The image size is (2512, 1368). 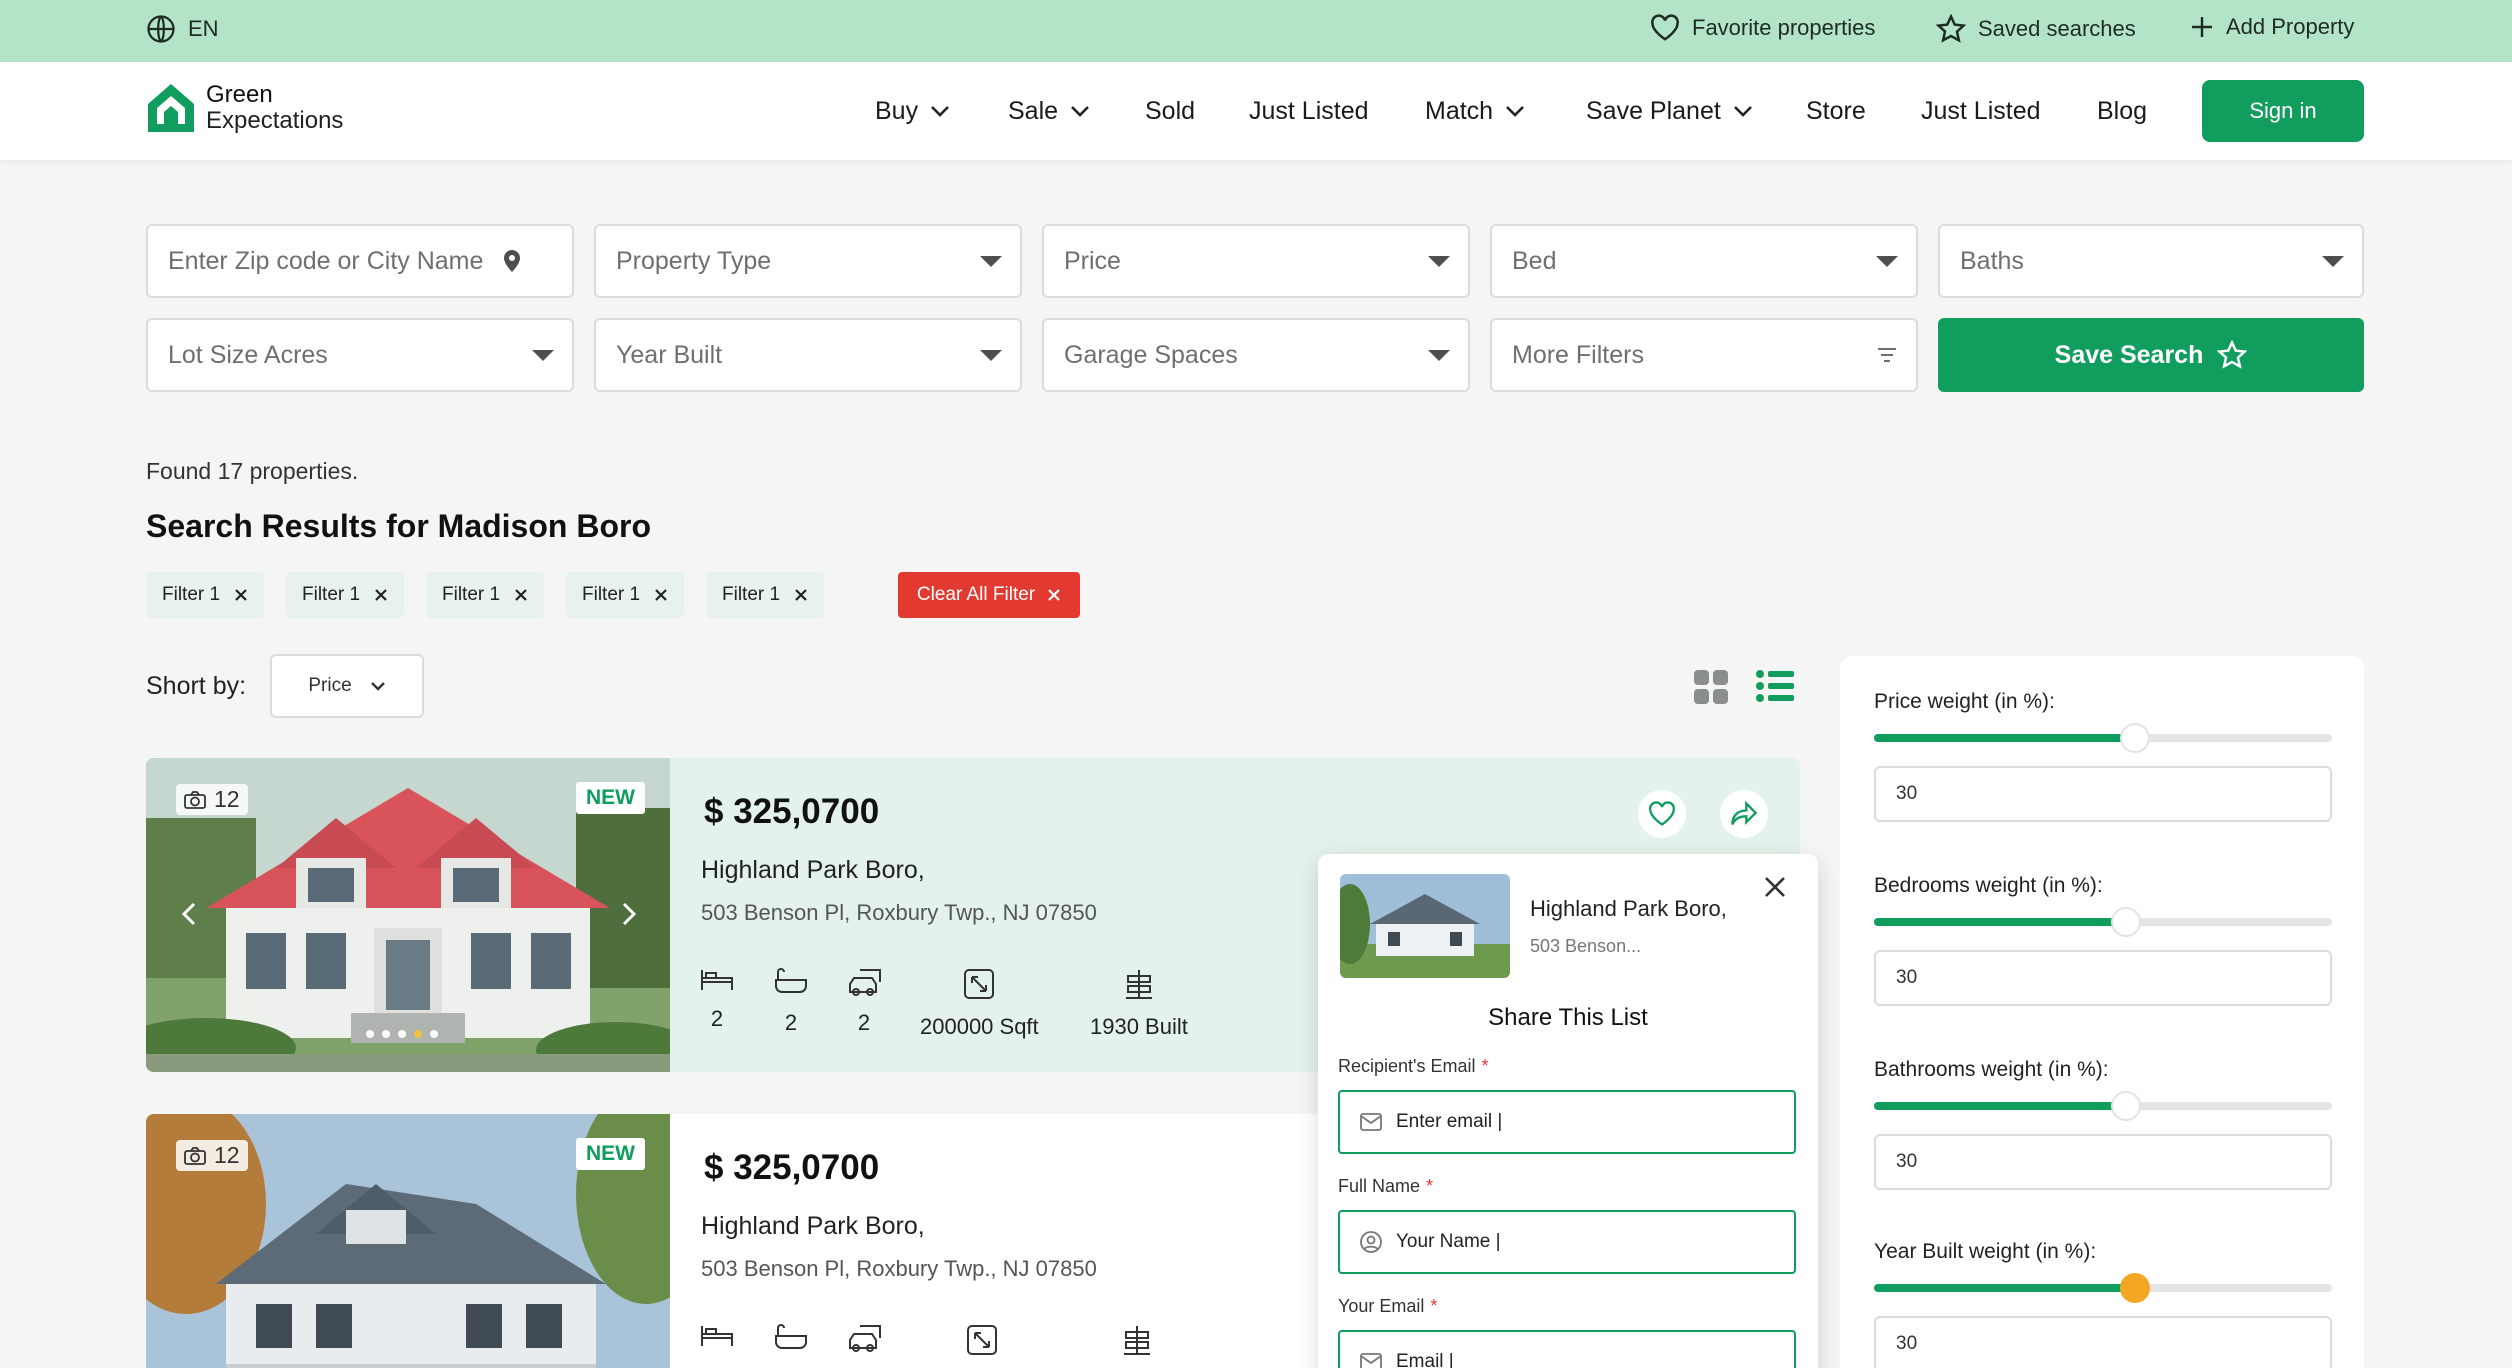 I want to click on sort-select: Price, so click(x=347, y=686).